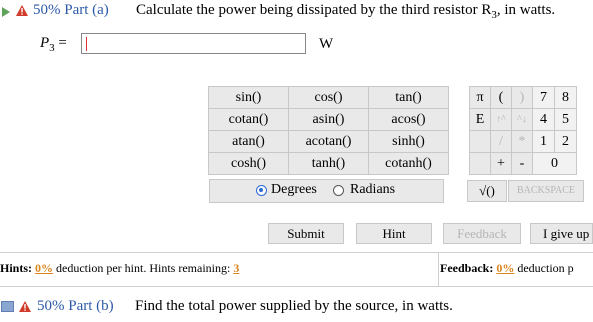 The height and width of the screenshot is (322, 593). What do you see at coordinates (248, 141) in the screenshot?
I see `atan-button: atan()` at bounding box center [248, 141].